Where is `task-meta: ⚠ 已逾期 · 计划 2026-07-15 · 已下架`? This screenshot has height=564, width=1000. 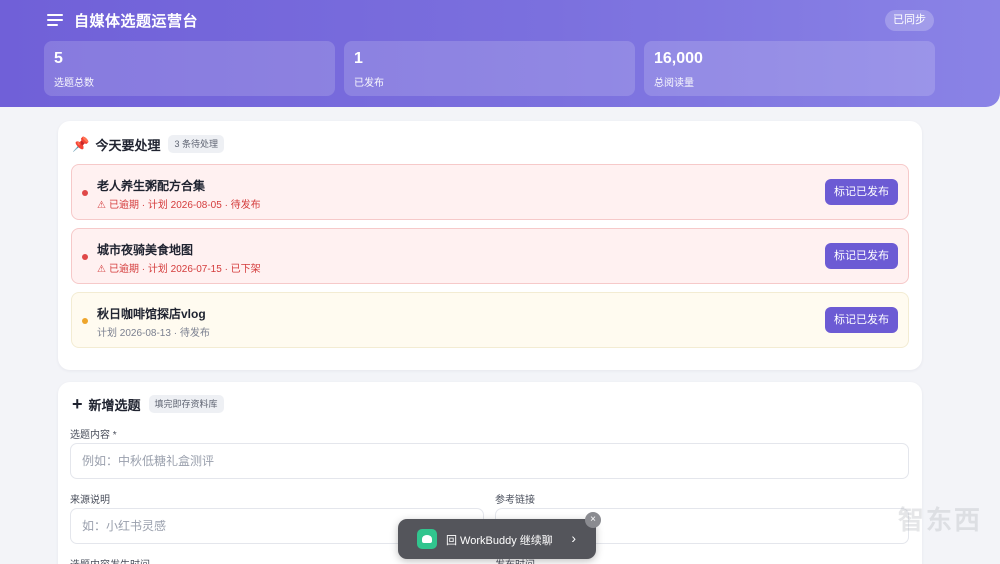
task-meta: ⚠ 已逾期 · 计划 2026-07-15 · 已下架 is located at coordinates (179, 269).